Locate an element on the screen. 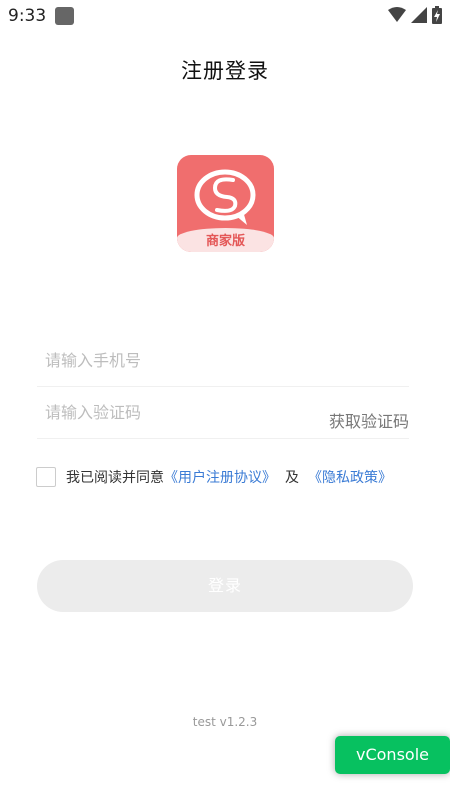 The width and height of the screenshot is (450, 800). user-agreement-link: 《用户注册协议》 is located at coordinates (220, 477).